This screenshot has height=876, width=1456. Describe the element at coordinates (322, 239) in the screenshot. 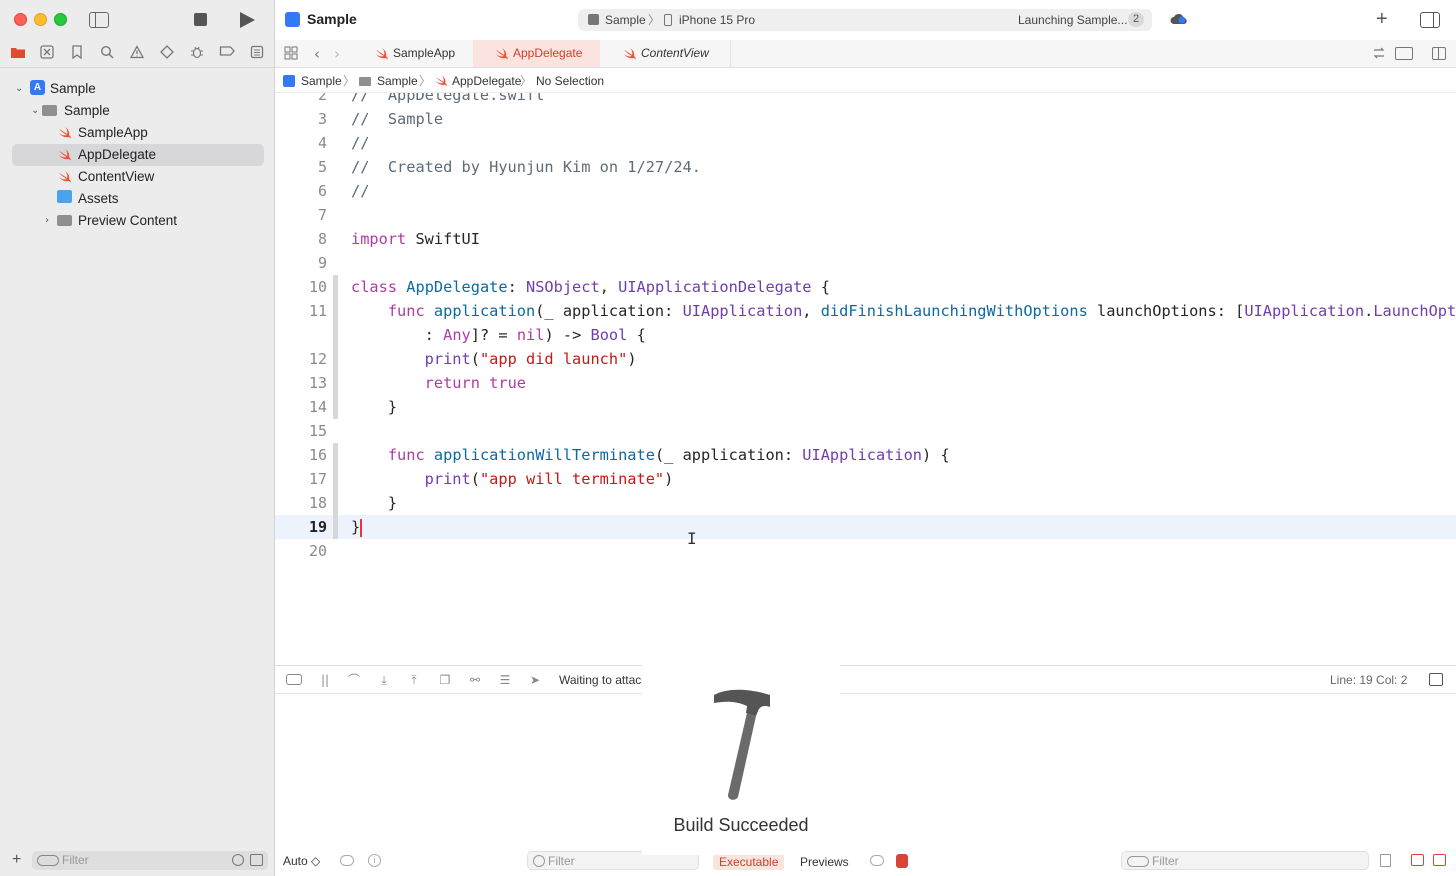

I see `line-number: 8` at that location.